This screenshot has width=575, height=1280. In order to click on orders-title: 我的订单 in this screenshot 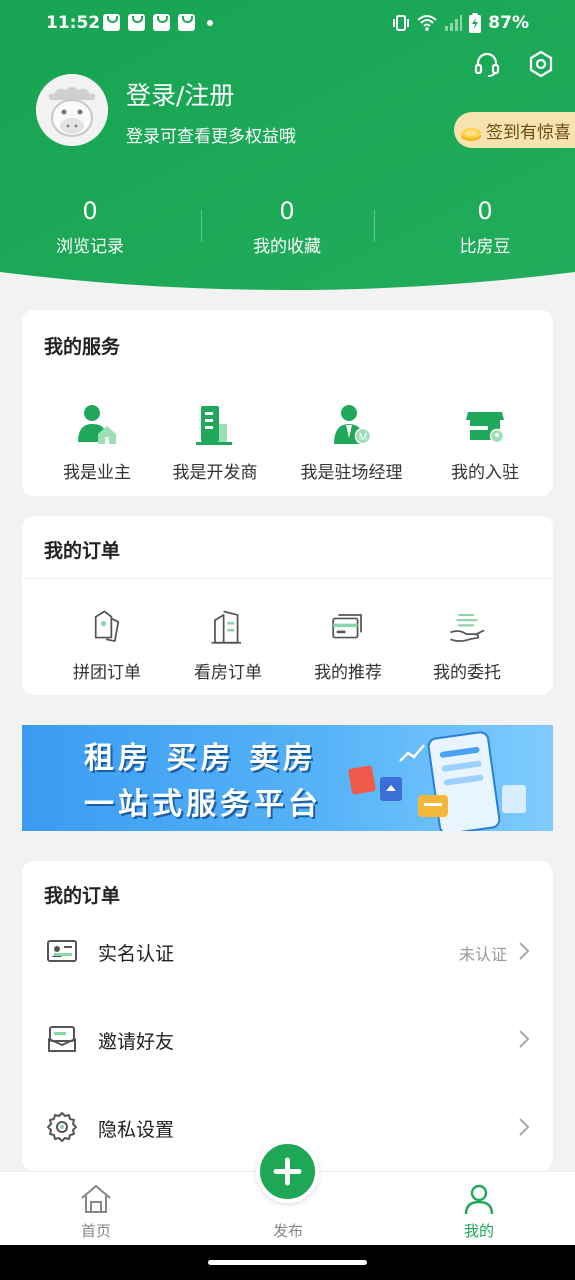, I will do `click(82, 551)`.